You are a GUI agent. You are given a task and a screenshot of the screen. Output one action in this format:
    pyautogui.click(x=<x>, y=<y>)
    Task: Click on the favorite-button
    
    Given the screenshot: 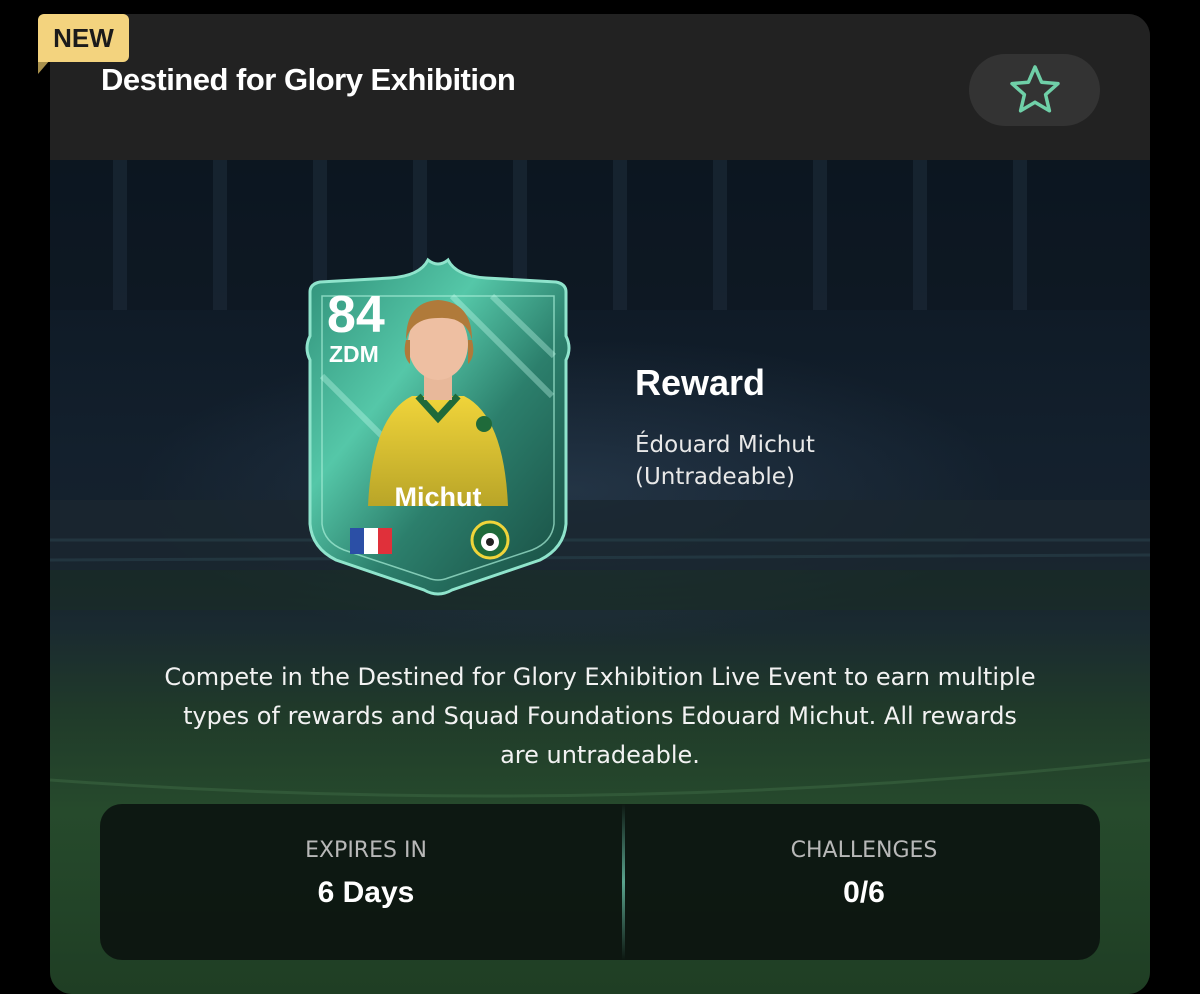 What is the action you would take?
    pyautogui.click(x=1034, y=90)
    